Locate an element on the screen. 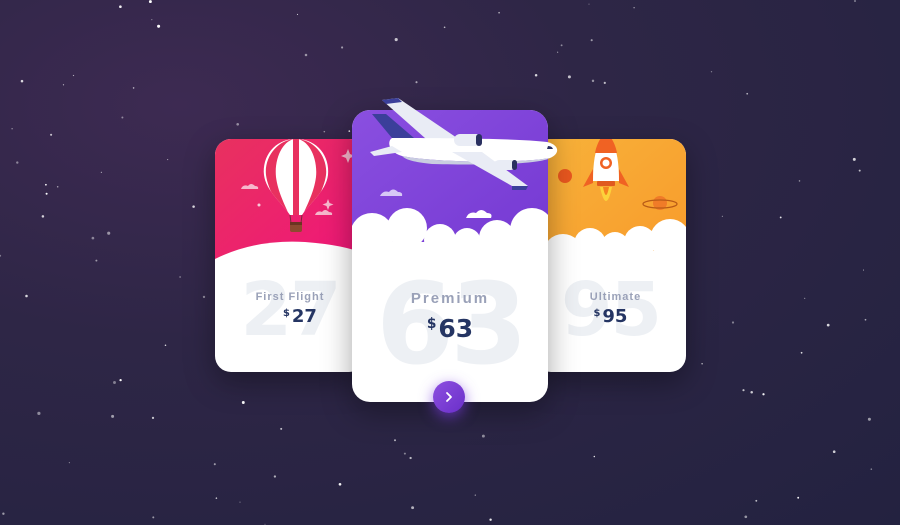  rocket-icon is located at coordinates (606, 170).